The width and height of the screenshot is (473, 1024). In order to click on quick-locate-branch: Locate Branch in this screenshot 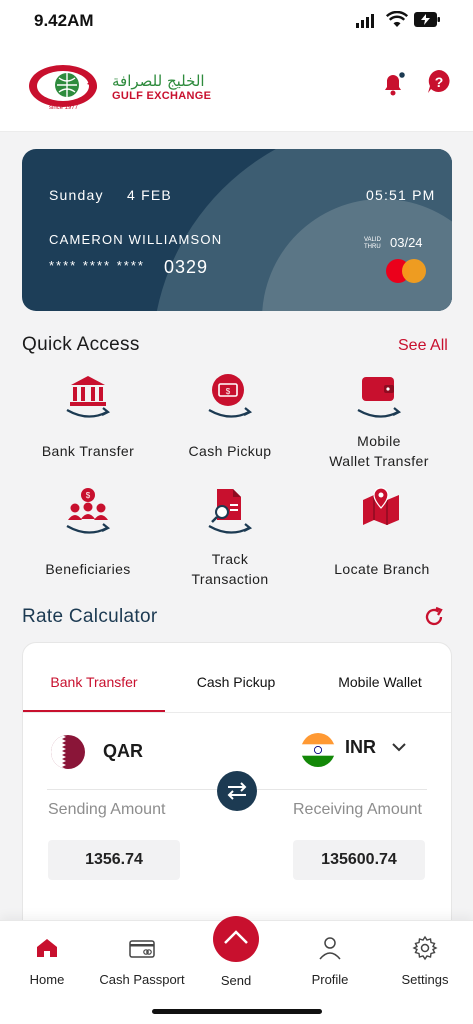, I will do `click(382, 532)`.